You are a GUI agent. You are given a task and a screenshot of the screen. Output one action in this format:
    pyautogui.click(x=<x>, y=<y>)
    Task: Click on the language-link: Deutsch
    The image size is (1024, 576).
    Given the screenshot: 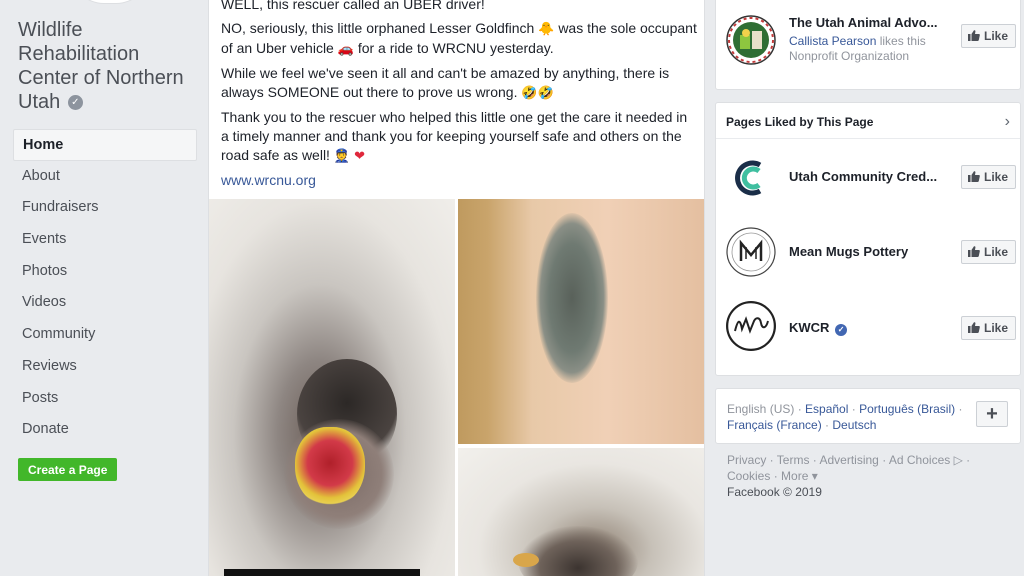 What is the action you would take?
    pyautogui.click(x=854, y=425)
    